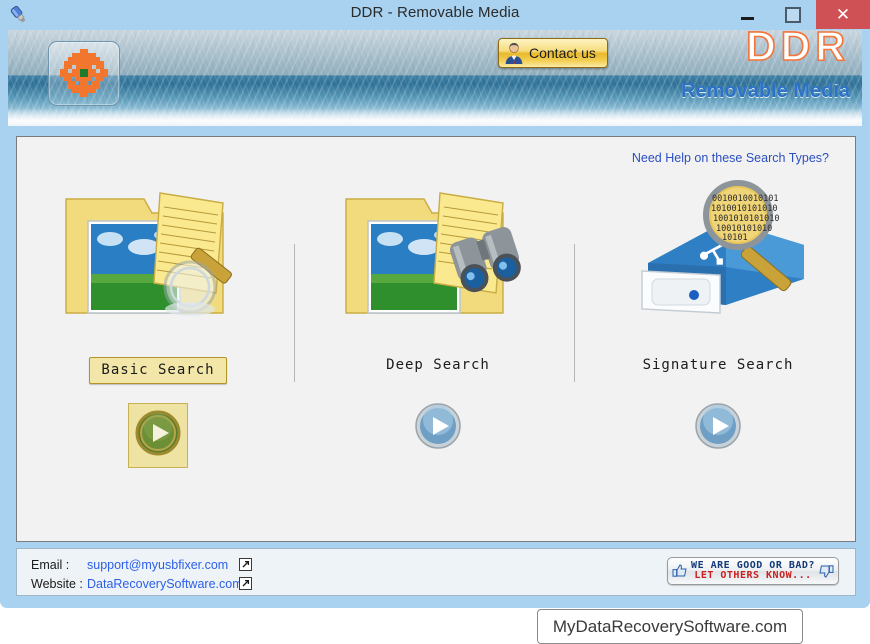 The height and width of the screenshot is (644, 870). What do you see at coordinates (435, 78) in the screenshot?
I see `header-banner` at bounding box center [435, 78].